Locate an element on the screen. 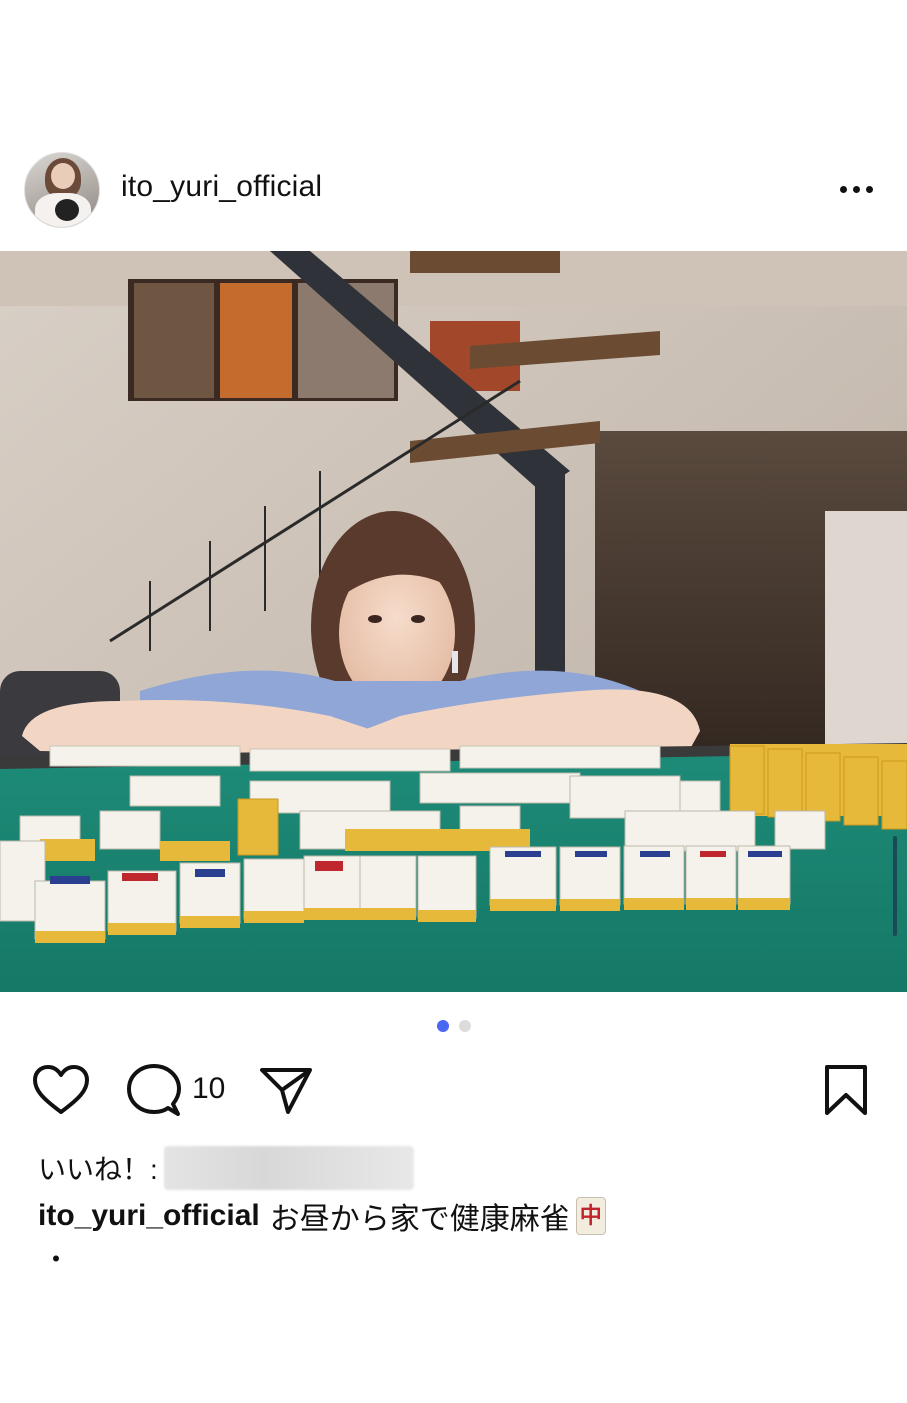 The height and width of the screenshot is (1403, 907). likes-blurred-names is located at coordinates (288, 1168).